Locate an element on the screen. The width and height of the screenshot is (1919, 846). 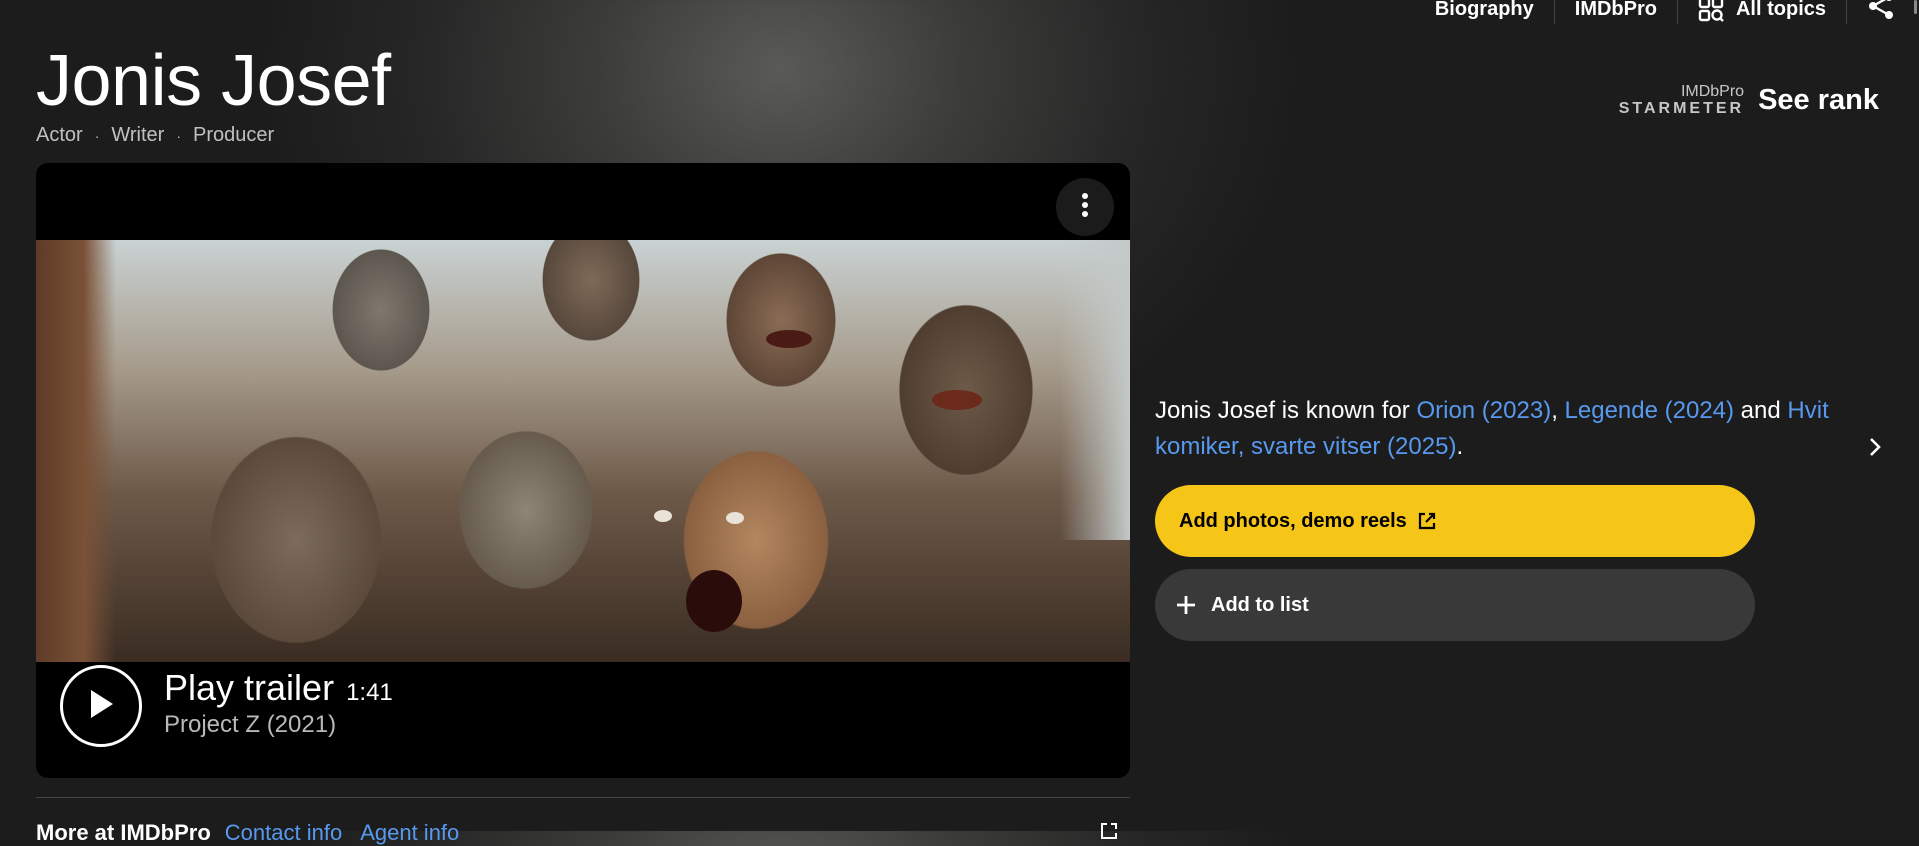
known-for-link-legende: Legende (2024) is located at coordinates (1649, 410).